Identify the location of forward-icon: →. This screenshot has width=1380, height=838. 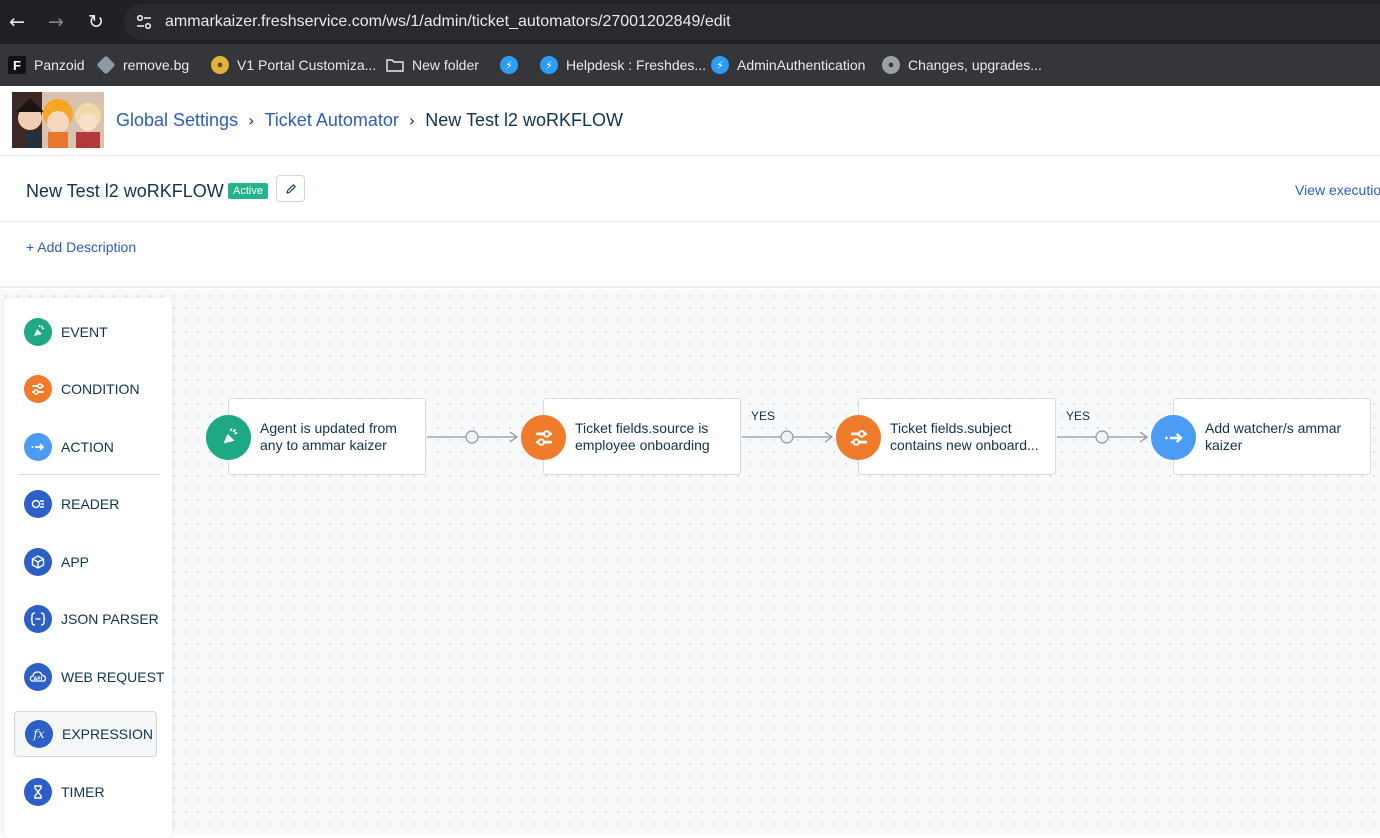
(56, 22).